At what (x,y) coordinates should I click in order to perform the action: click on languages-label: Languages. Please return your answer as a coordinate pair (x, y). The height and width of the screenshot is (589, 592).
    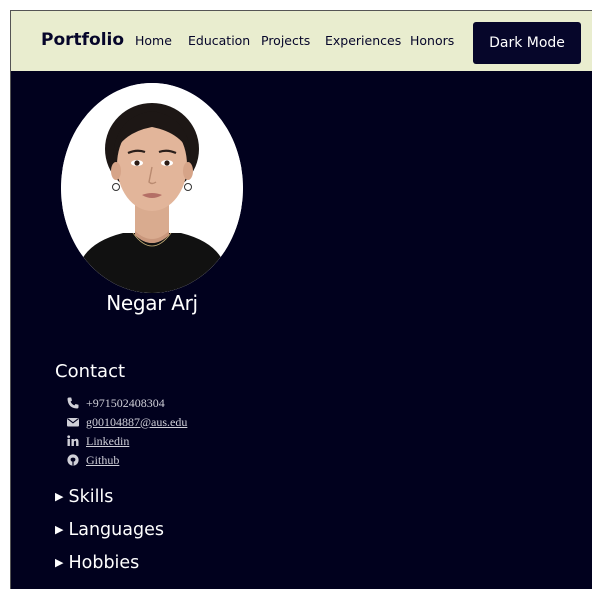
    Looking at the image, I should click on (116, 530).